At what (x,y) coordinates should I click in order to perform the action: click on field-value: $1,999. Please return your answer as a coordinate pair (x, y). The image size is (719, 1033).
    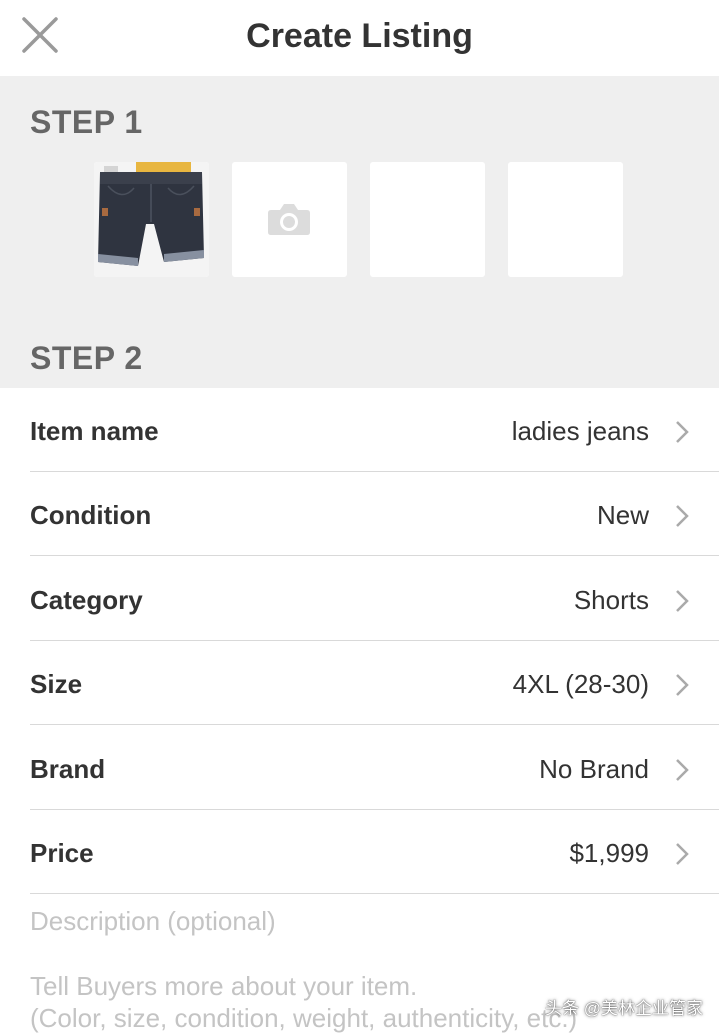
    Looking at the image, I should click on (609, 853).